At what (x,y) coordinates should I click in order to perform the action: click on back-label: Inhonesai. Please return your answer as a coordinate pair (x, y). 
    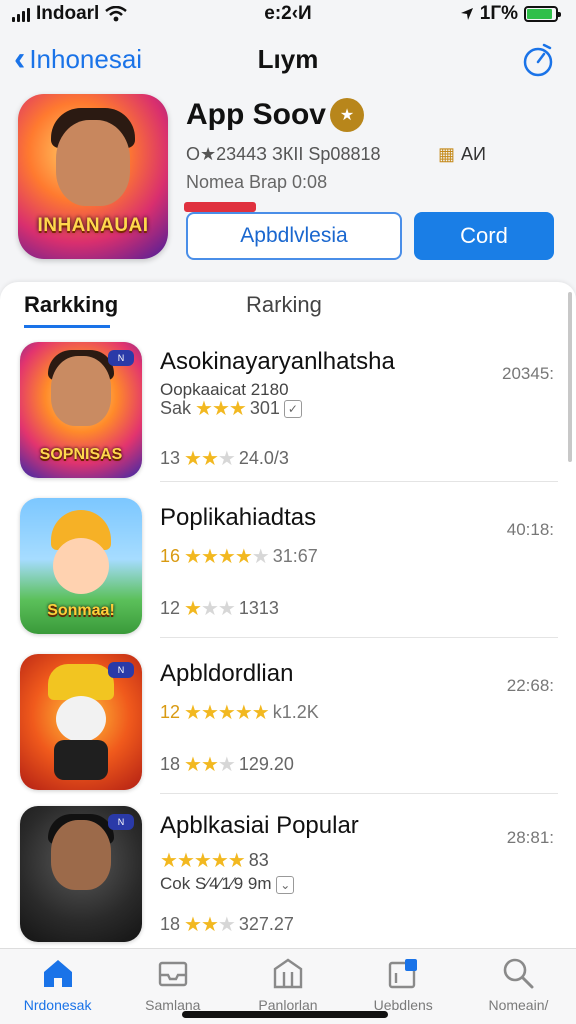
    Looking at the image, I should click on (86, 58).